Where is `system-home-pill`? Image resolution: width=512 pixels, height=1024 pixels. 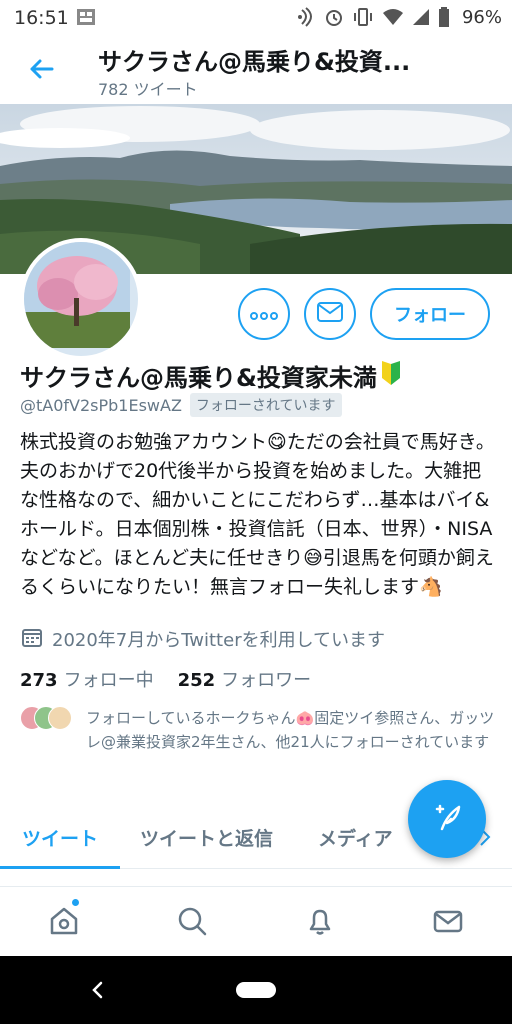 system-home-pill is located at coordinates (256, 990).